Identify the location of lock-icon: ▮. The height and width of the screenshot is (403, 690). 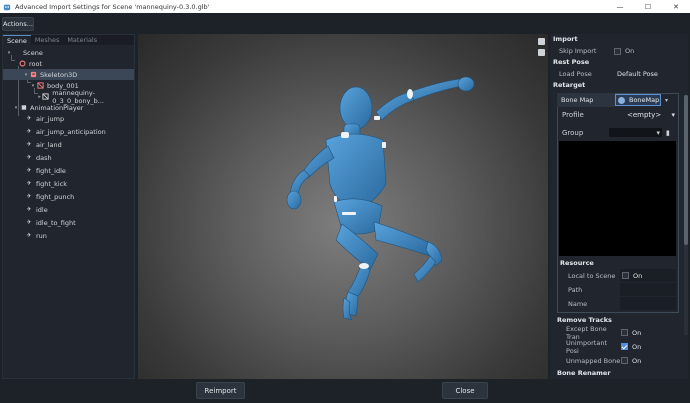
(668, 133).